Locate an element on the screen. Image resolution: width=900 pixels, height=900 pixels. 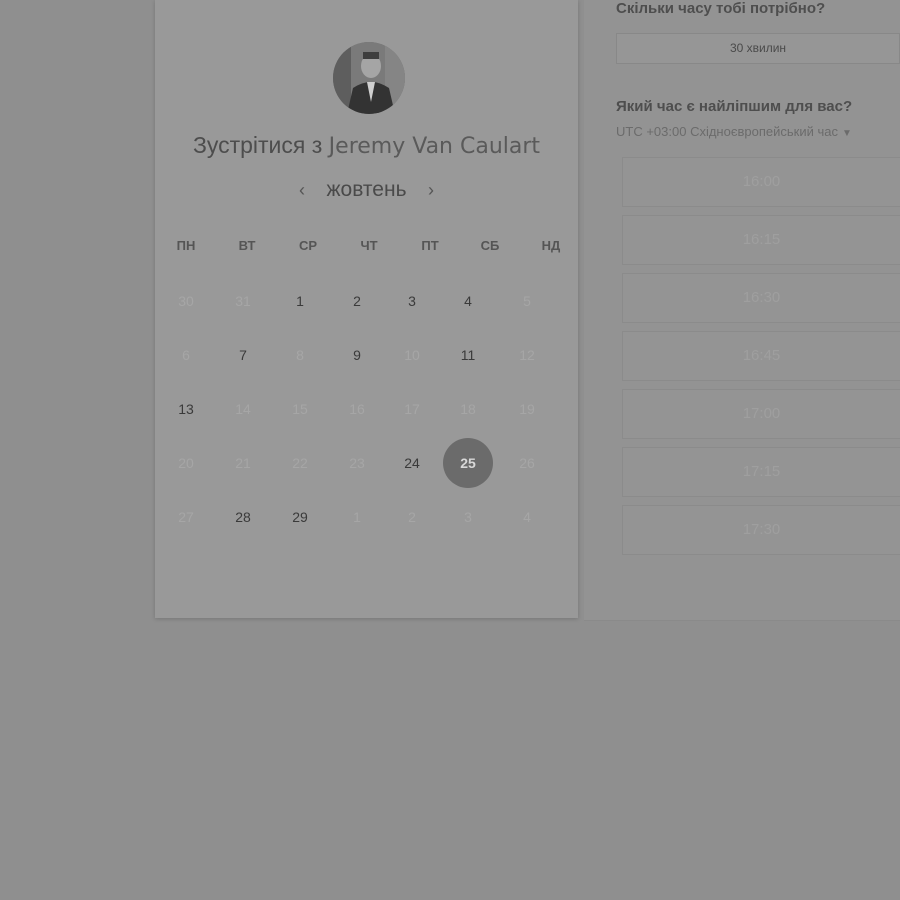
timezone-label: UTC +03:00 Східноєвропейський час is located at coordinates (727, 131).